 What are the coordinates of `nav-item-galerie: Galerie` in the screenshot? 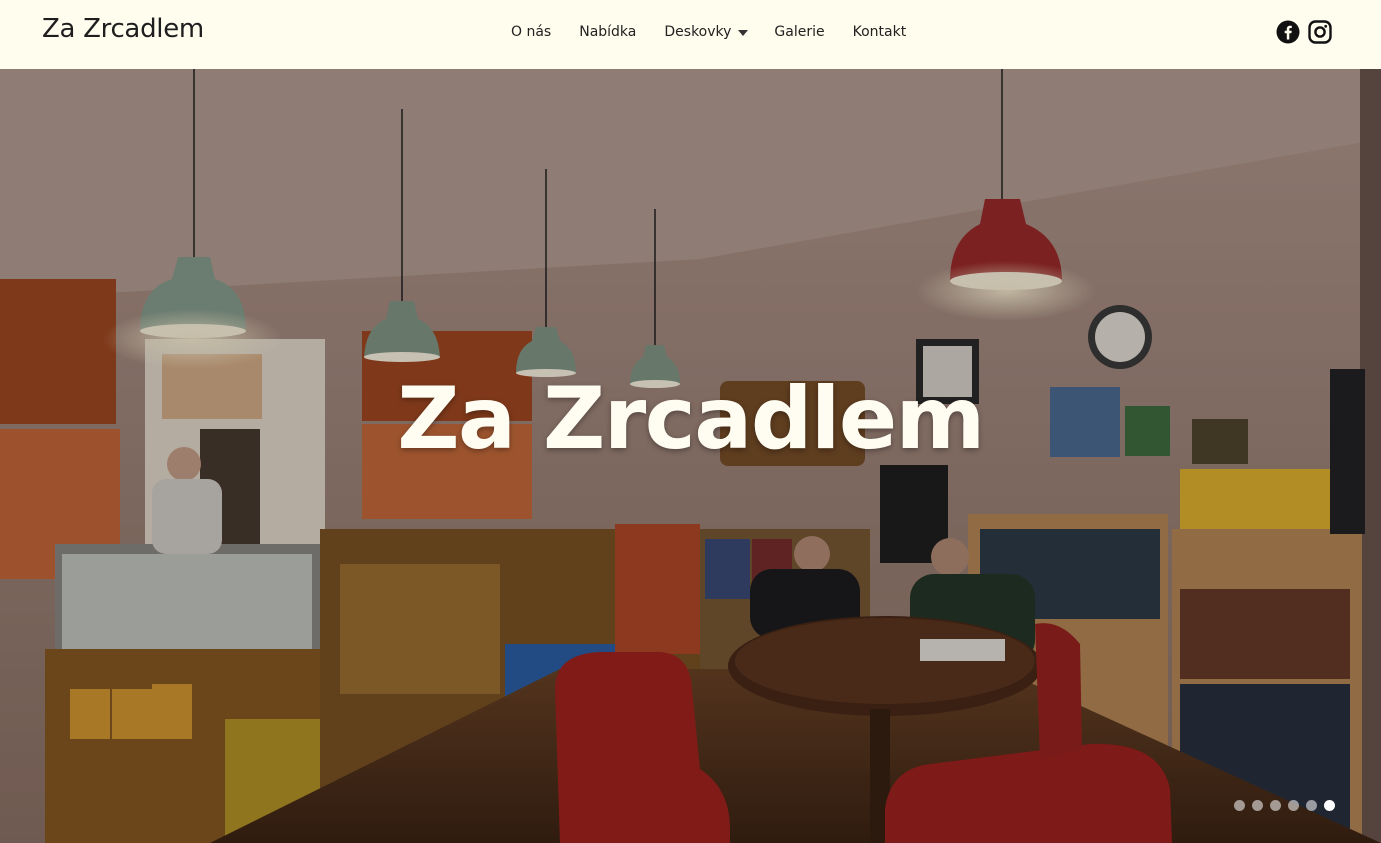 It's located at (799, 32).